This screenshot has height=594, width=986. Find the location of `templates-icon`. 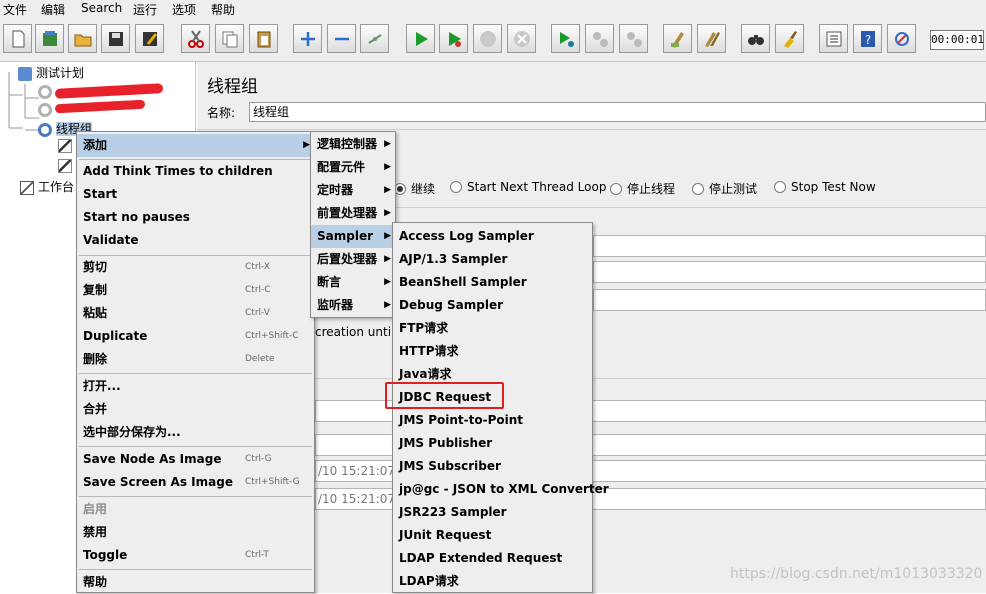

templates-icon is located at coordinates (49, 38).